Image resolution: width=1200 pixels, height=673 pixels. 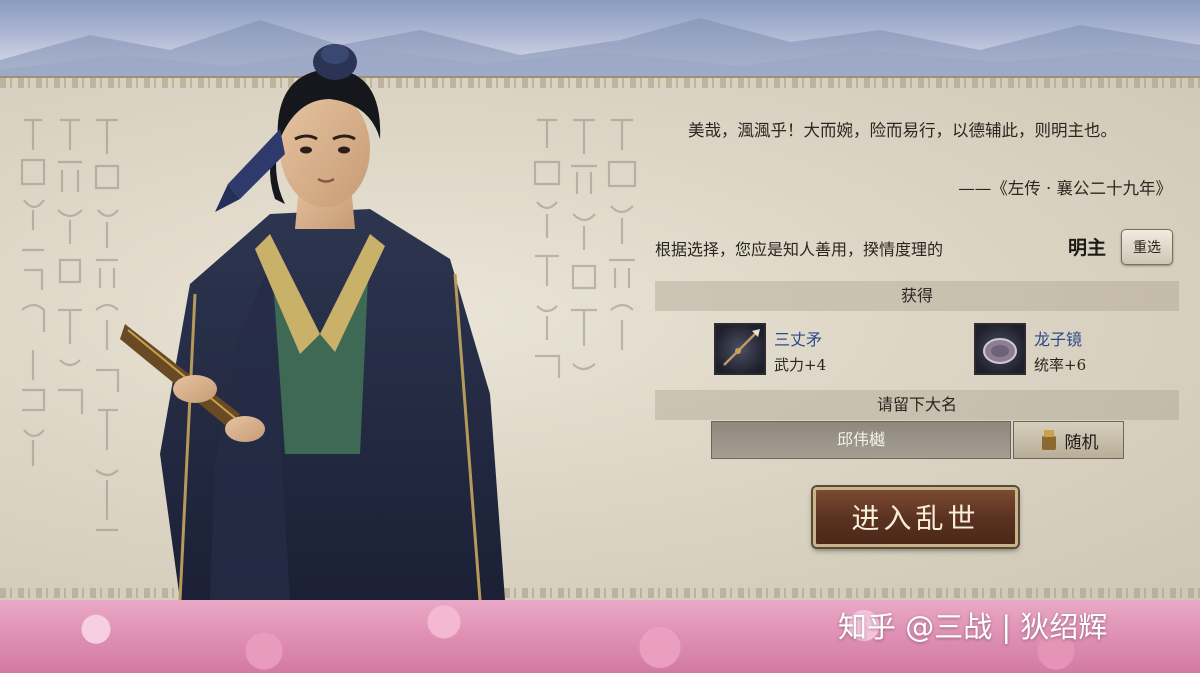 I want to click on watermark-text: 知乎 @三战 | 狄绍辉, so click(x=973, y=627).